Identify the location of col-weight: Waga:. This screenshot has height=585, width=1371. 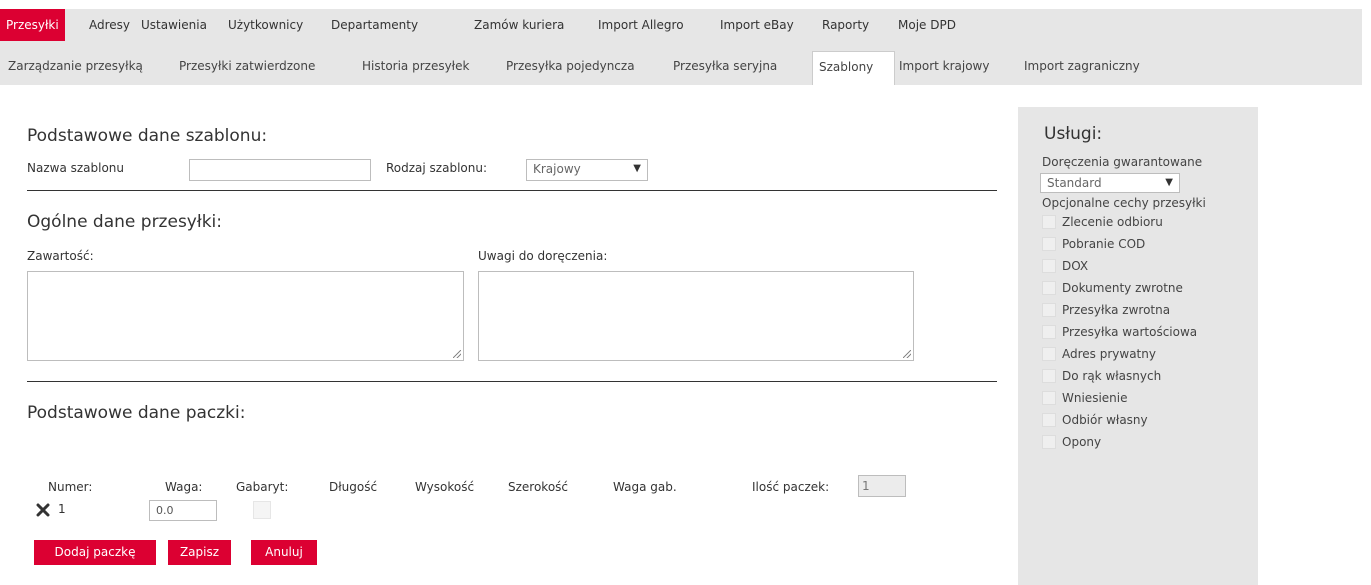
(184, 487).